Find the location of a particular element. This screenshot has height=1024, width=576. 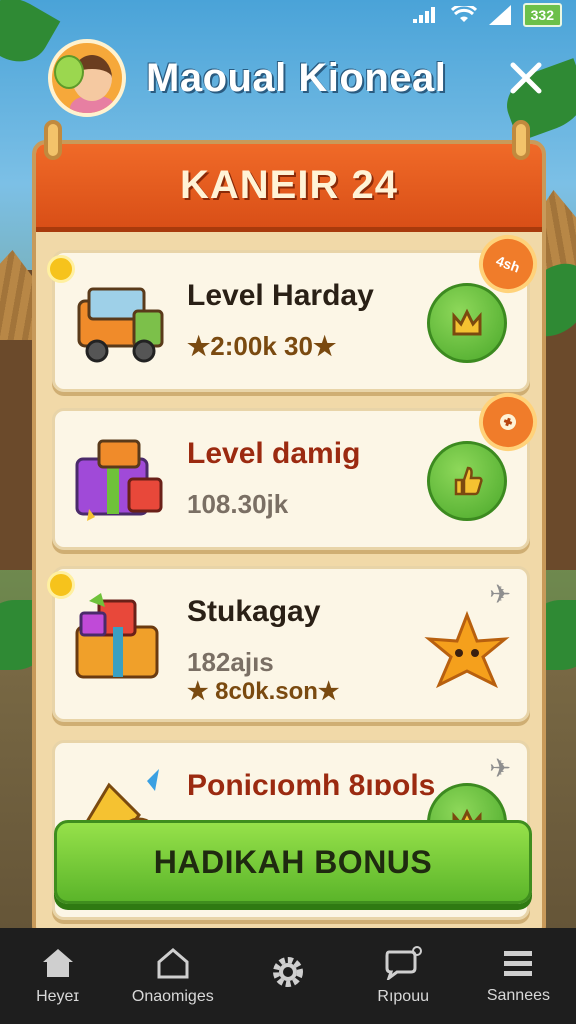

treasure-chest-icon is located at coordinates (117, 636).